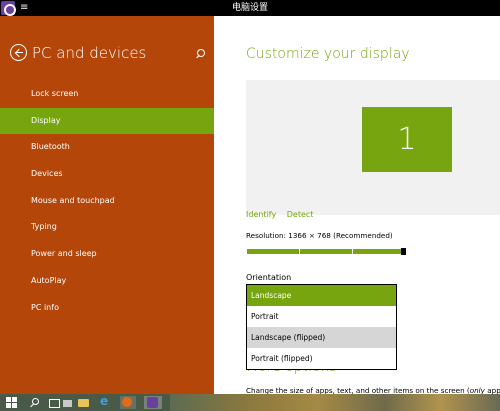  I want to click on orientation-option-landscape: Landscape, so click(321, 295).